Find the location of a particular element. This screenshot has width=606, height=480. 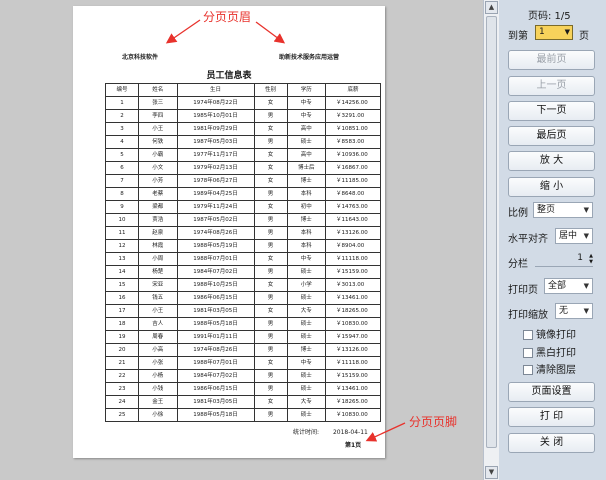

goto-page-suffix: 页 is located at coordinates (584, 36).